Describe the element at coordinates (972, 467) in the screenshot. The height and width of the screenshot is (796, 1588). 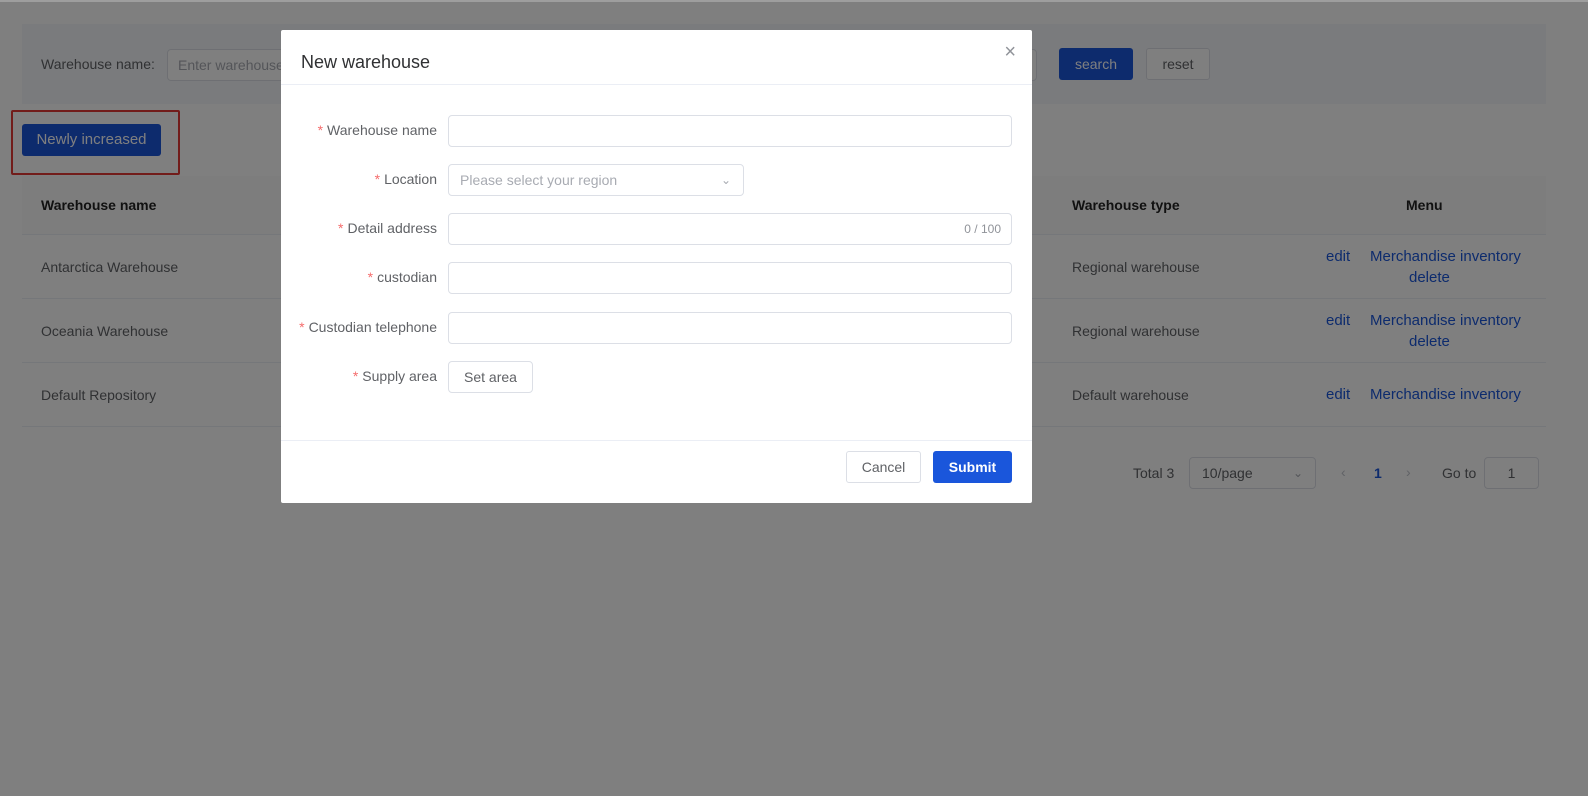
I see `submit-button: Submit` at that location.